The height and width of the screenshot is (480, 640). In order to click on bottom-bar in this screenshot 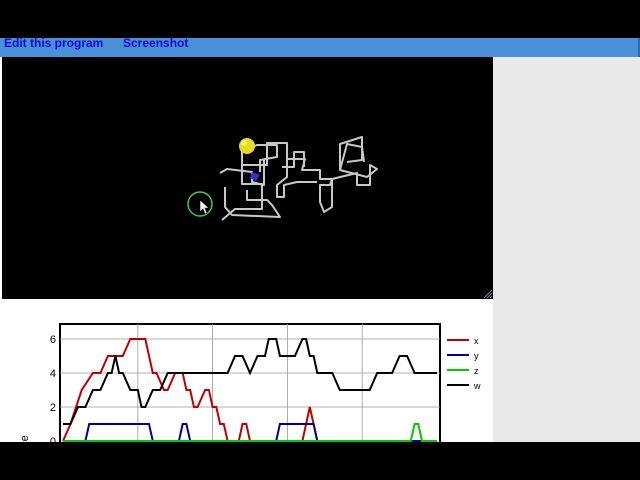, I will do `click(320, 461)`.